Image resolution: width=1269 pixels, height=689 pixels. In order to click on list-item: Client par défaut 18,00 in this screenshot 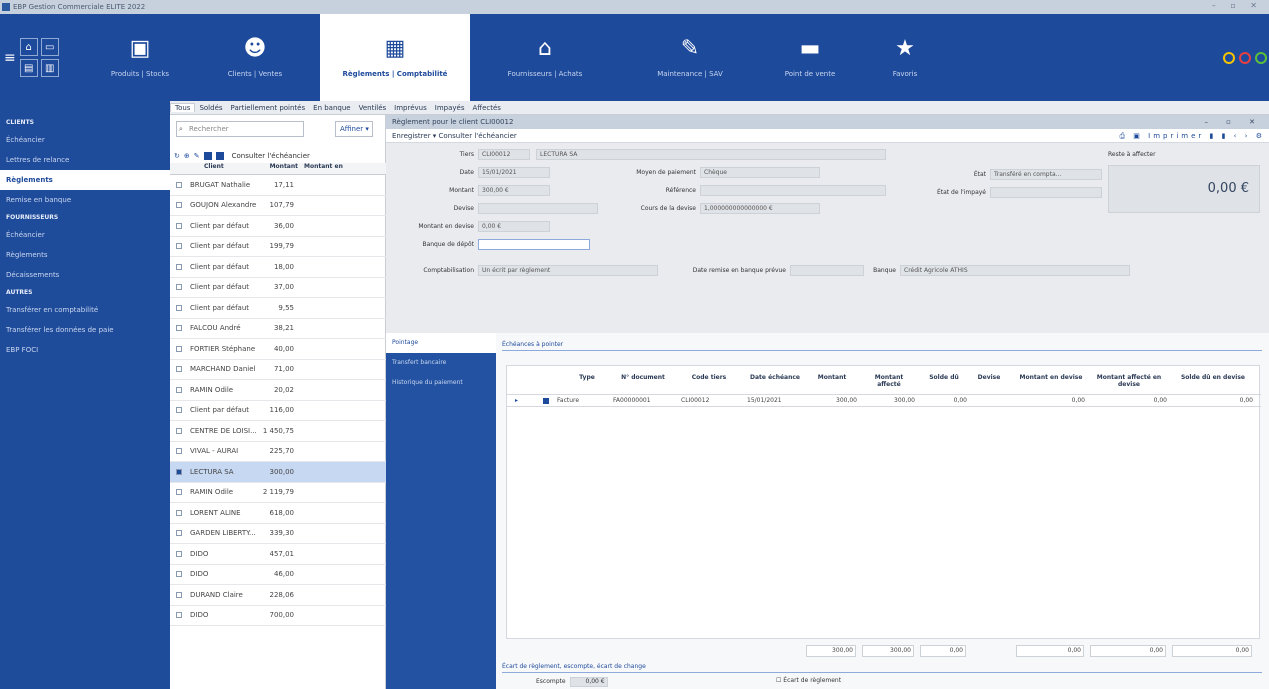, I will do `click(278, 267)`.